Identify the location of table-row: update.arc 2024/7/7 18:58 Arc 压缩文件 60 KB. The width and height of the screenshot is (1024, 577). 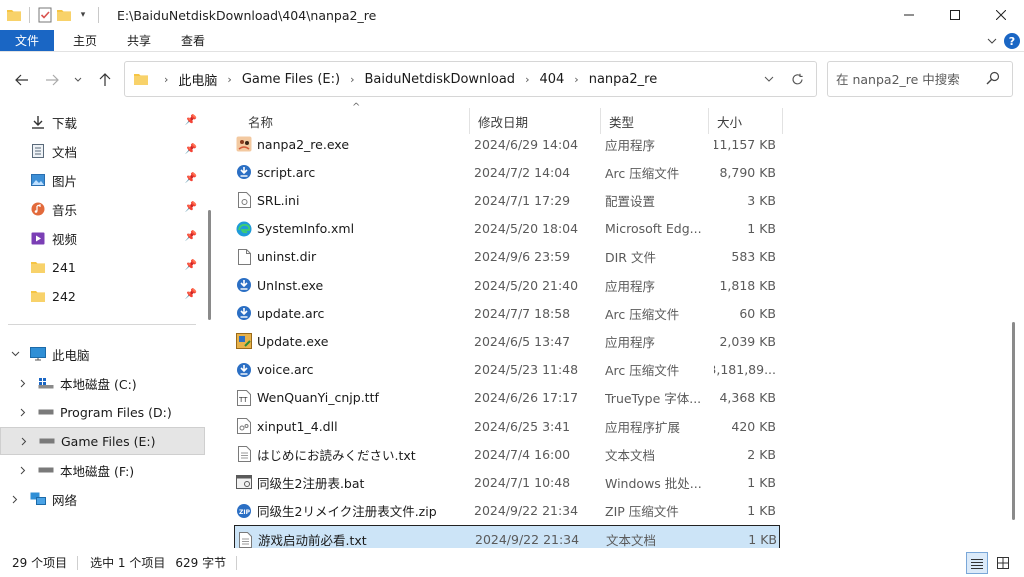
(507, 313).